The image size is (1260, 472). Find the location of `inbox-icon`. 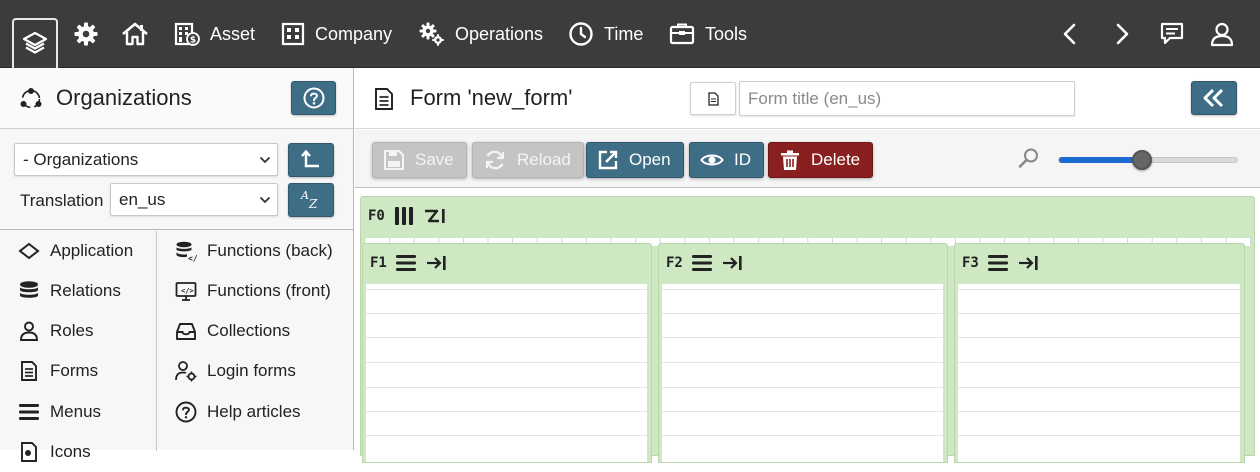

inbox-icon is located at coordinates (186, 331).